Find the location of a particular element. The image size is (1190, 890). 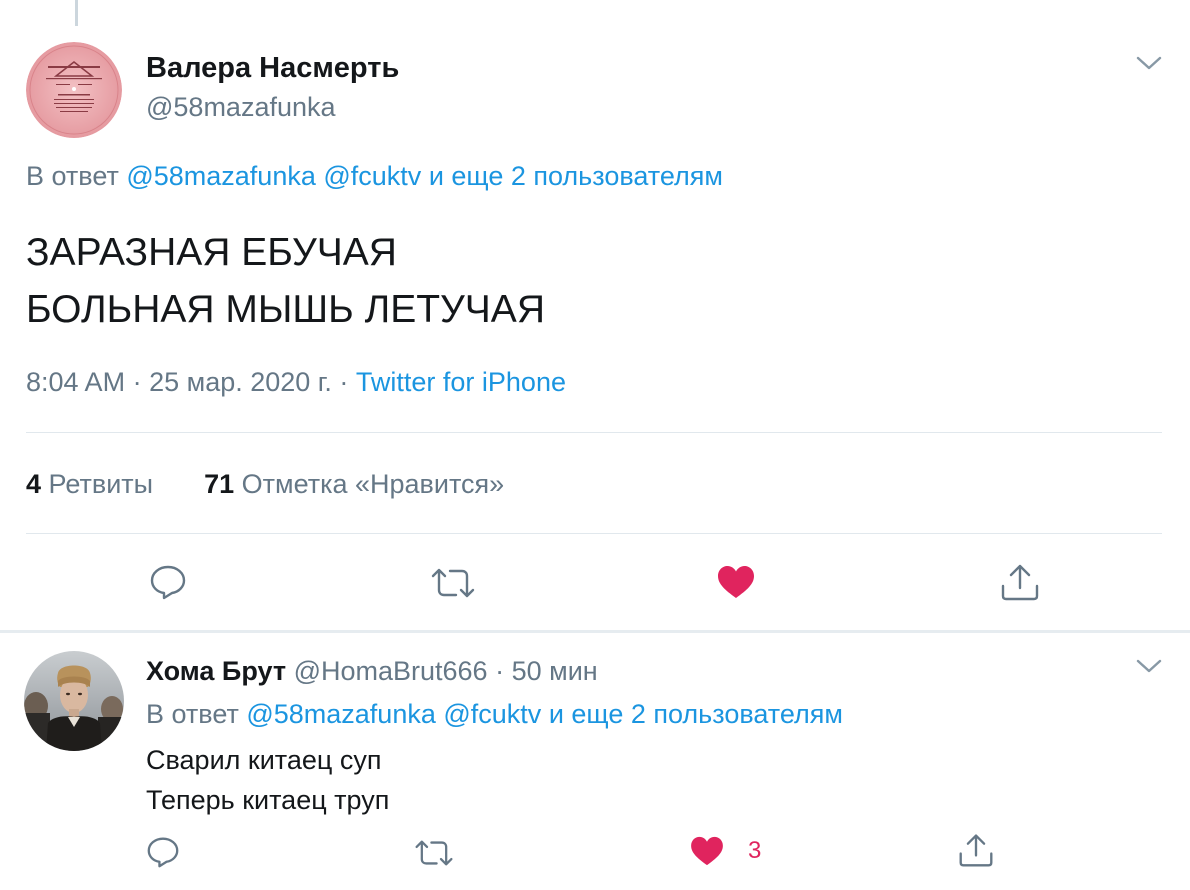

tweet-source-link: Twitter for iPhone is located at coordinates (461, 382).